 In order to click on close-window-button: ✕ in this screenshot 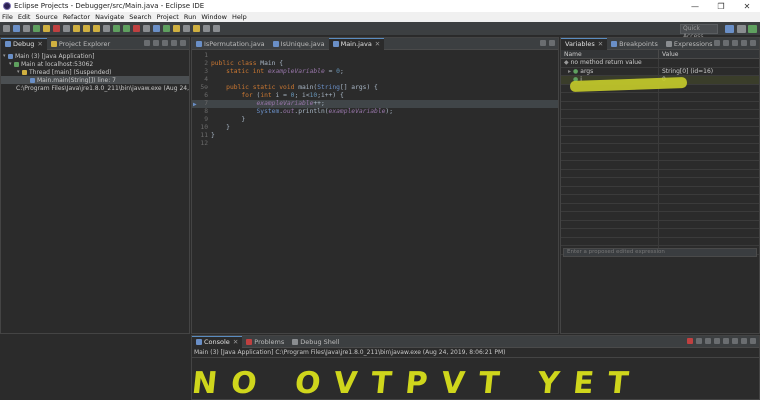, I will do `click(747, 6)`.